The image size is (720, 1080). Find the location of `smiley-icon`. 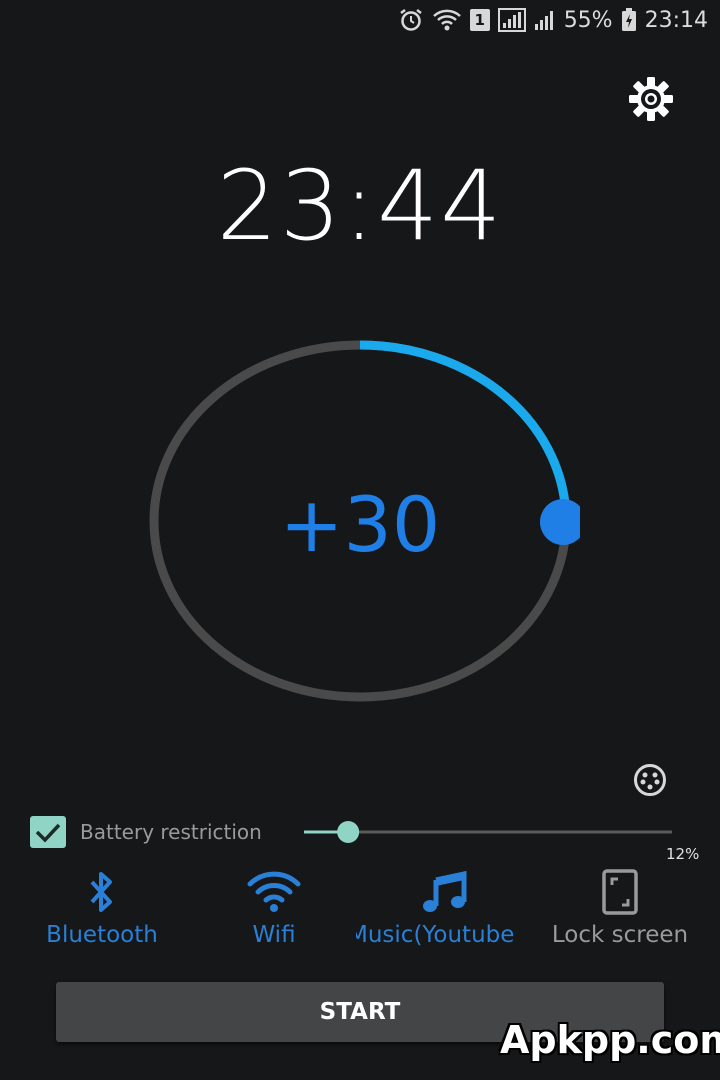

smiley-icon is located at coordinates (650, 780).